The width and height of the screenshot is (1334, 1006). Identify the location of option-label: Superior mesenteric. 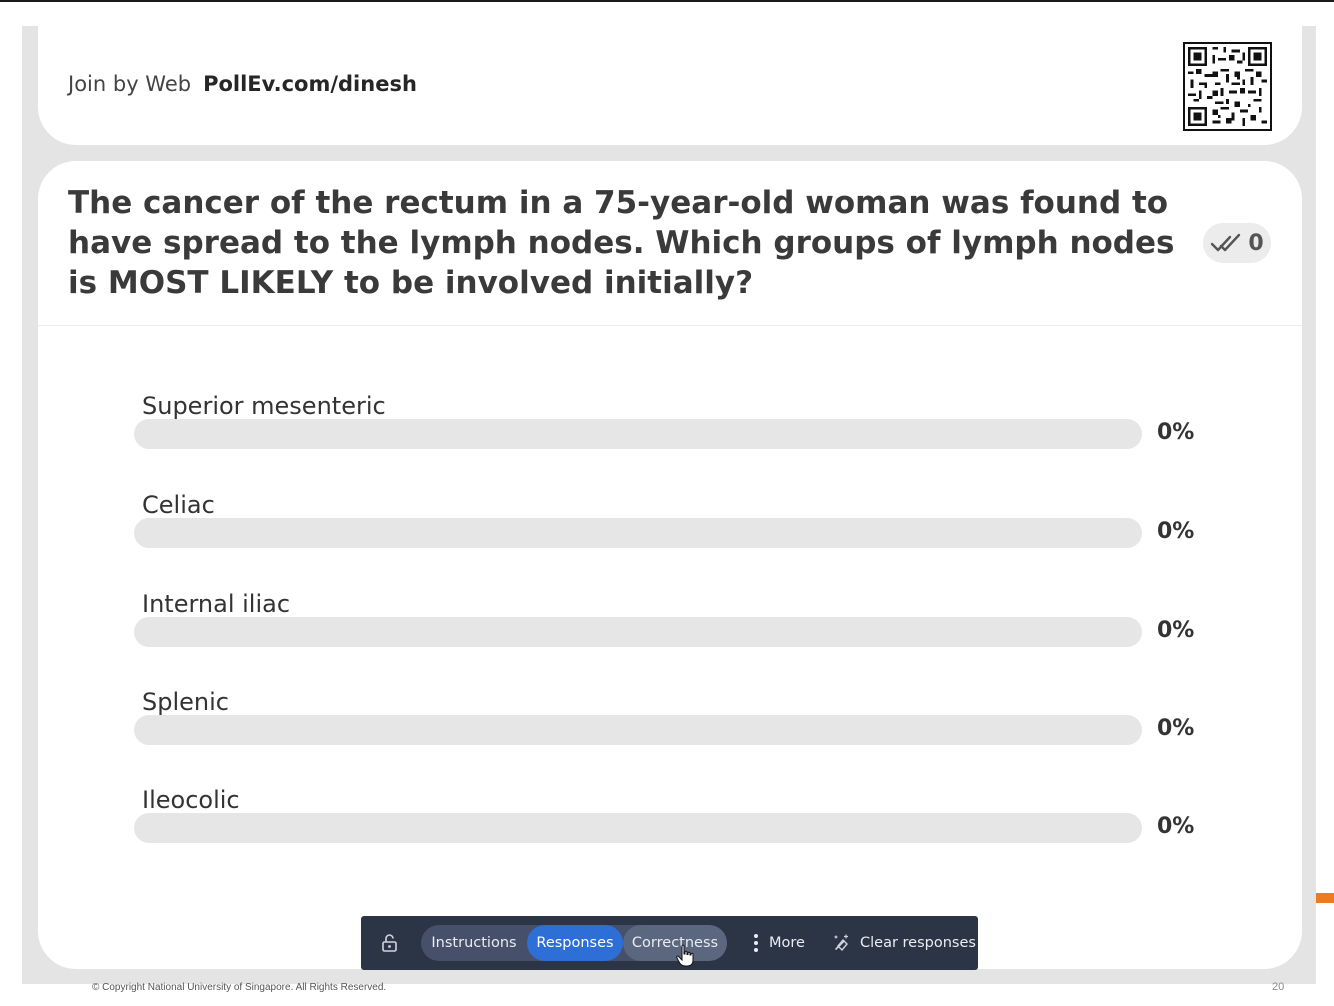
(264, 406).